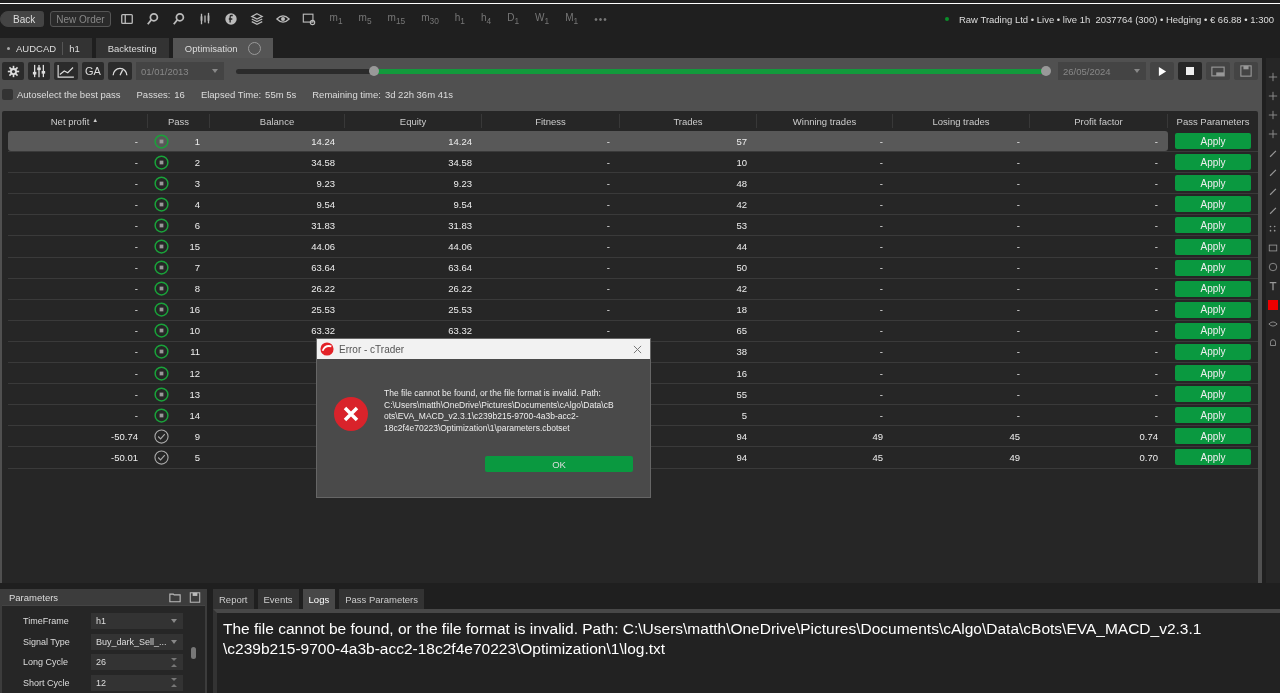  What do you see at coordinates (741, 394) in the screenshot?
I see `table-cell: 55` at bounding box center [741, 394].